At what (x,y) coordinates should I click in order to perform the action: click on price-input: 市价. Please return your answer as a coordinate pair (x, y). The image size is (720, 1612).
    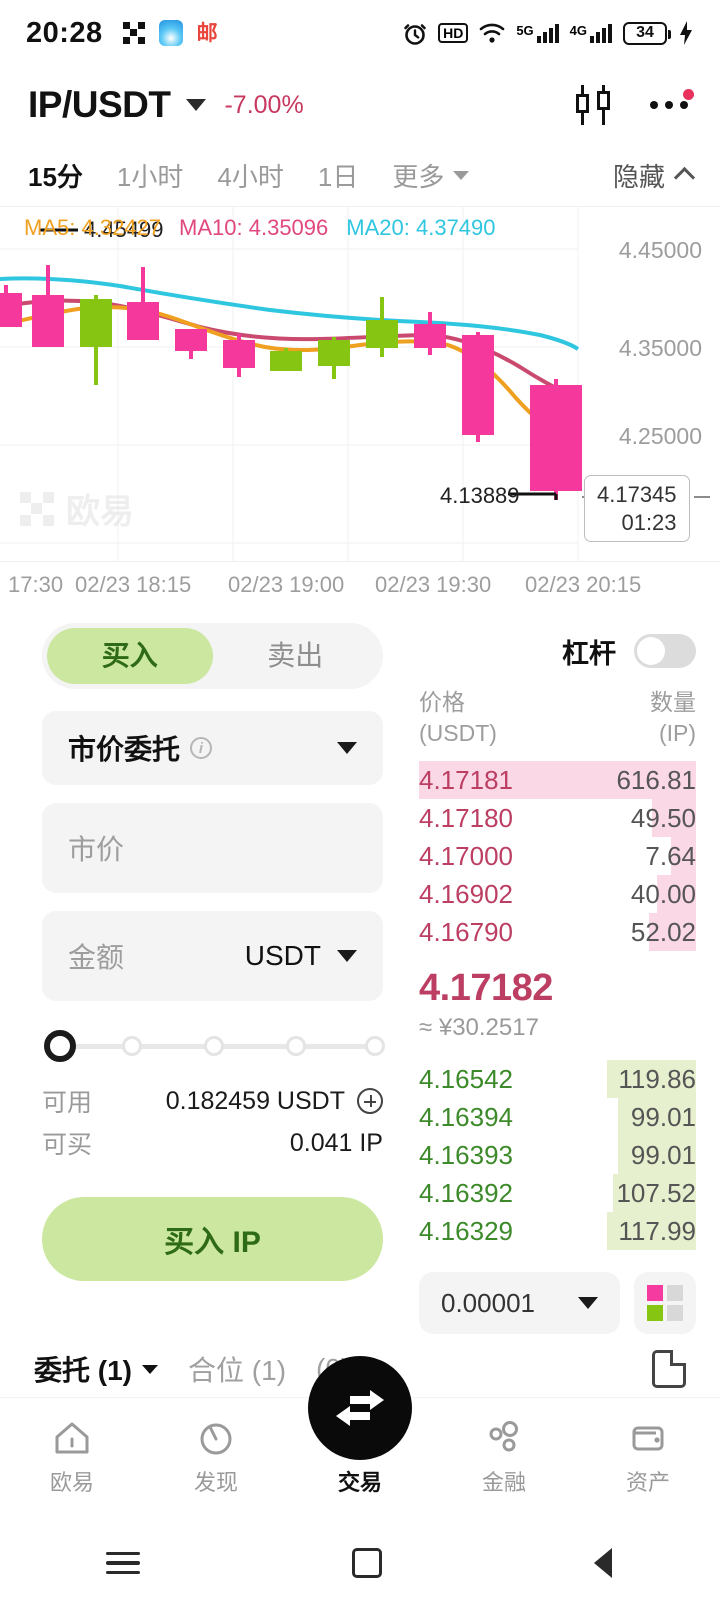
    Looking at the image, I should click on (212, 848).